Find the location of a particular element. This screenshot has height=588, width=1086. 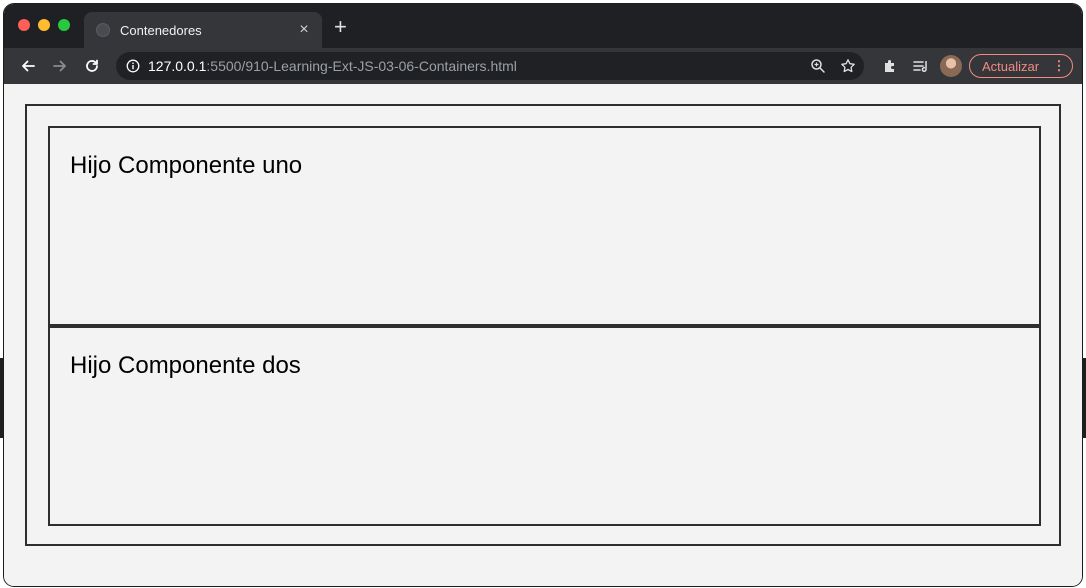

globe-icon is located at coordinates (103, 30).